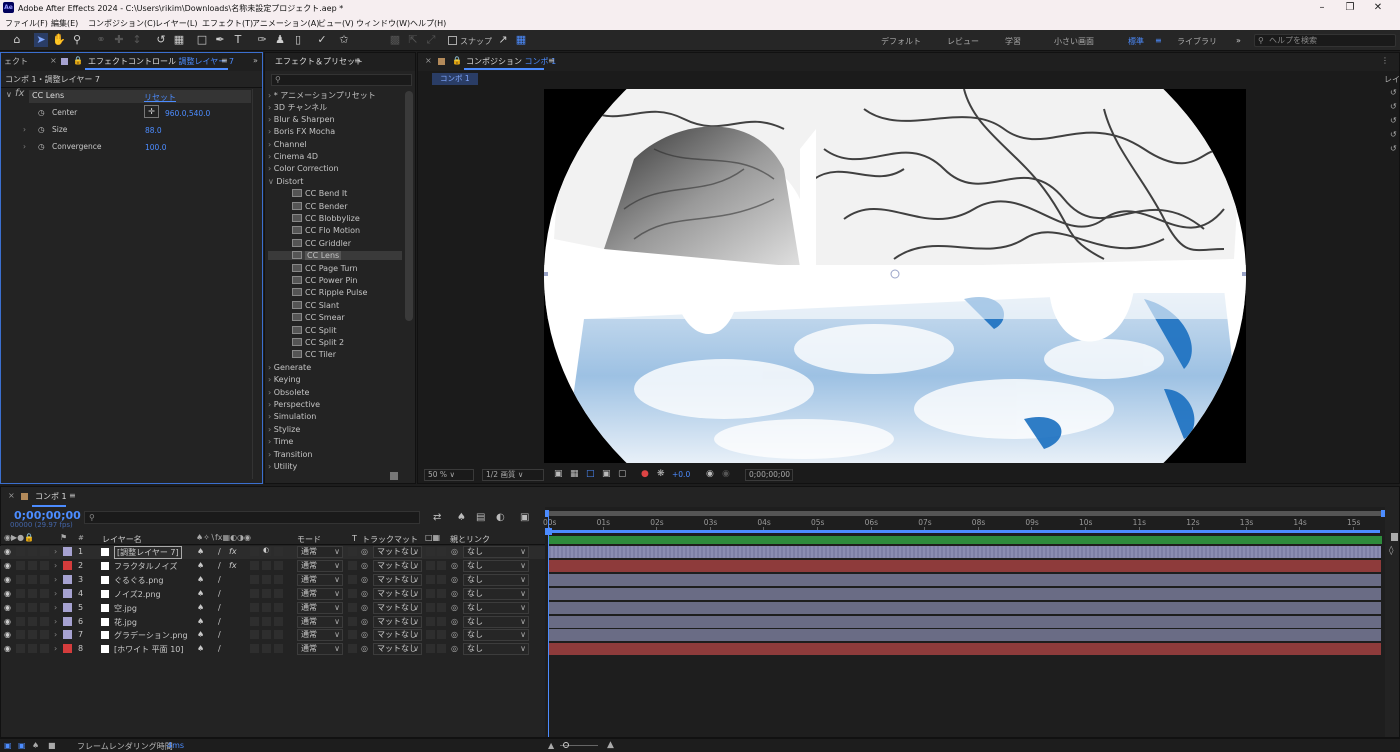 This screenshot has height=752, width=1400. I want to click on world-axis-icon: ⤢, so click(431, 40).